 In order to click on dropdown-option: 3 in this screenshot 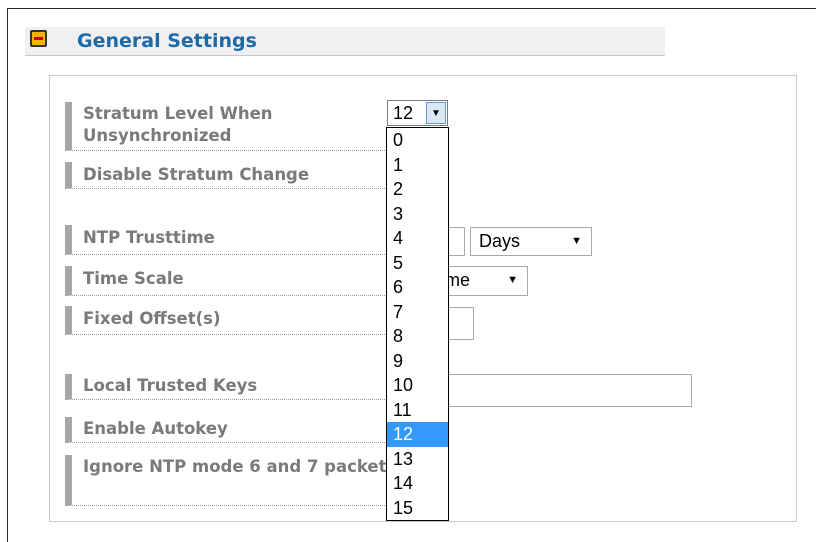, I will do `click(417, 214)`.